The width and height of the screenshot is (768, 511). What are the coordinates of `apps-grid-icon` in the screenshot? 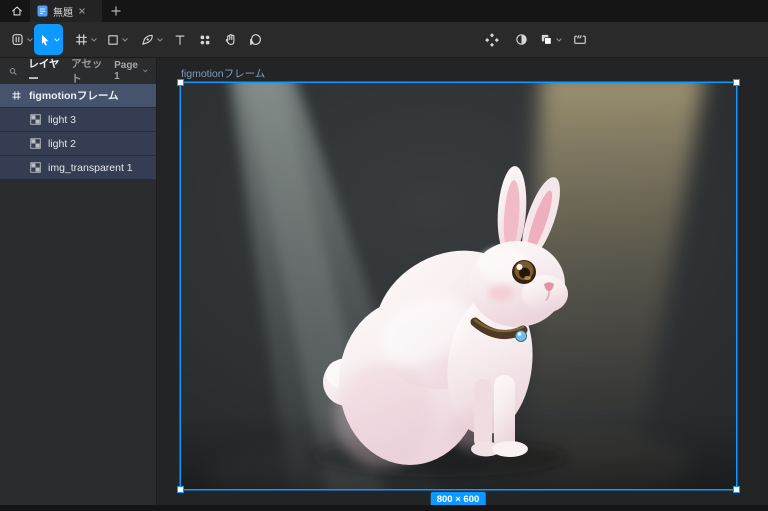 It's located at (205, 39).